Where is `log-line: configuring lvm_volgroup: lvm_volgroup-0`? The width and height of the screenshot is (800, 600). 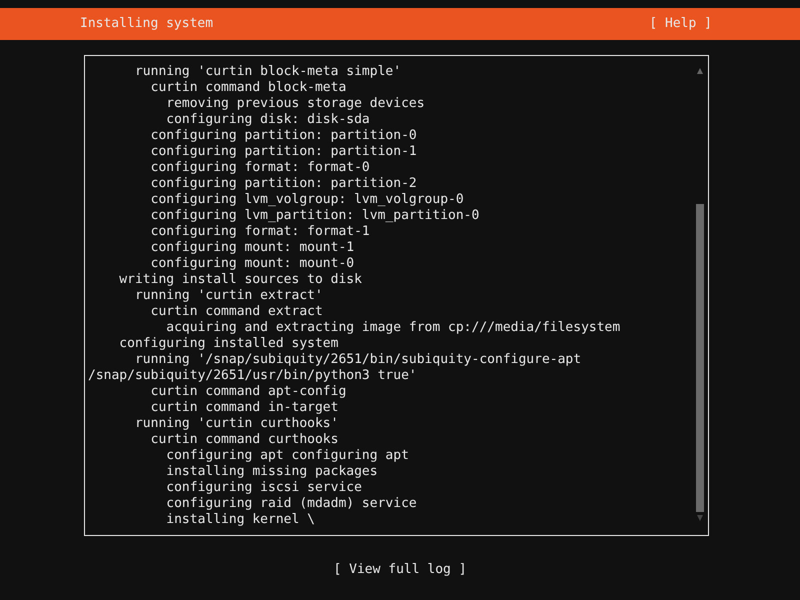
log-line: configuring lvm_volgroup: lvm_volgroup-0 is located at coordinates (307, 200).